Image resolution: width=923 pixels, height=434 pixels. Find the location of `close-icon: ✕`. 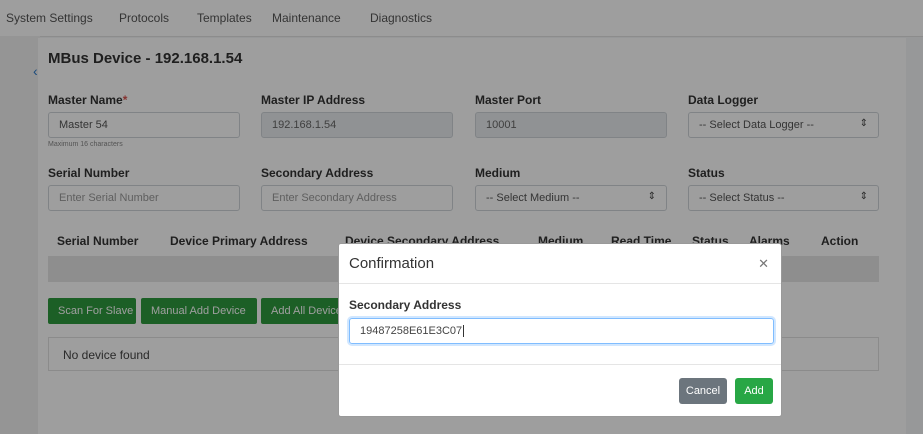

close-icon: ✕ is located at coordinates (763, 264).